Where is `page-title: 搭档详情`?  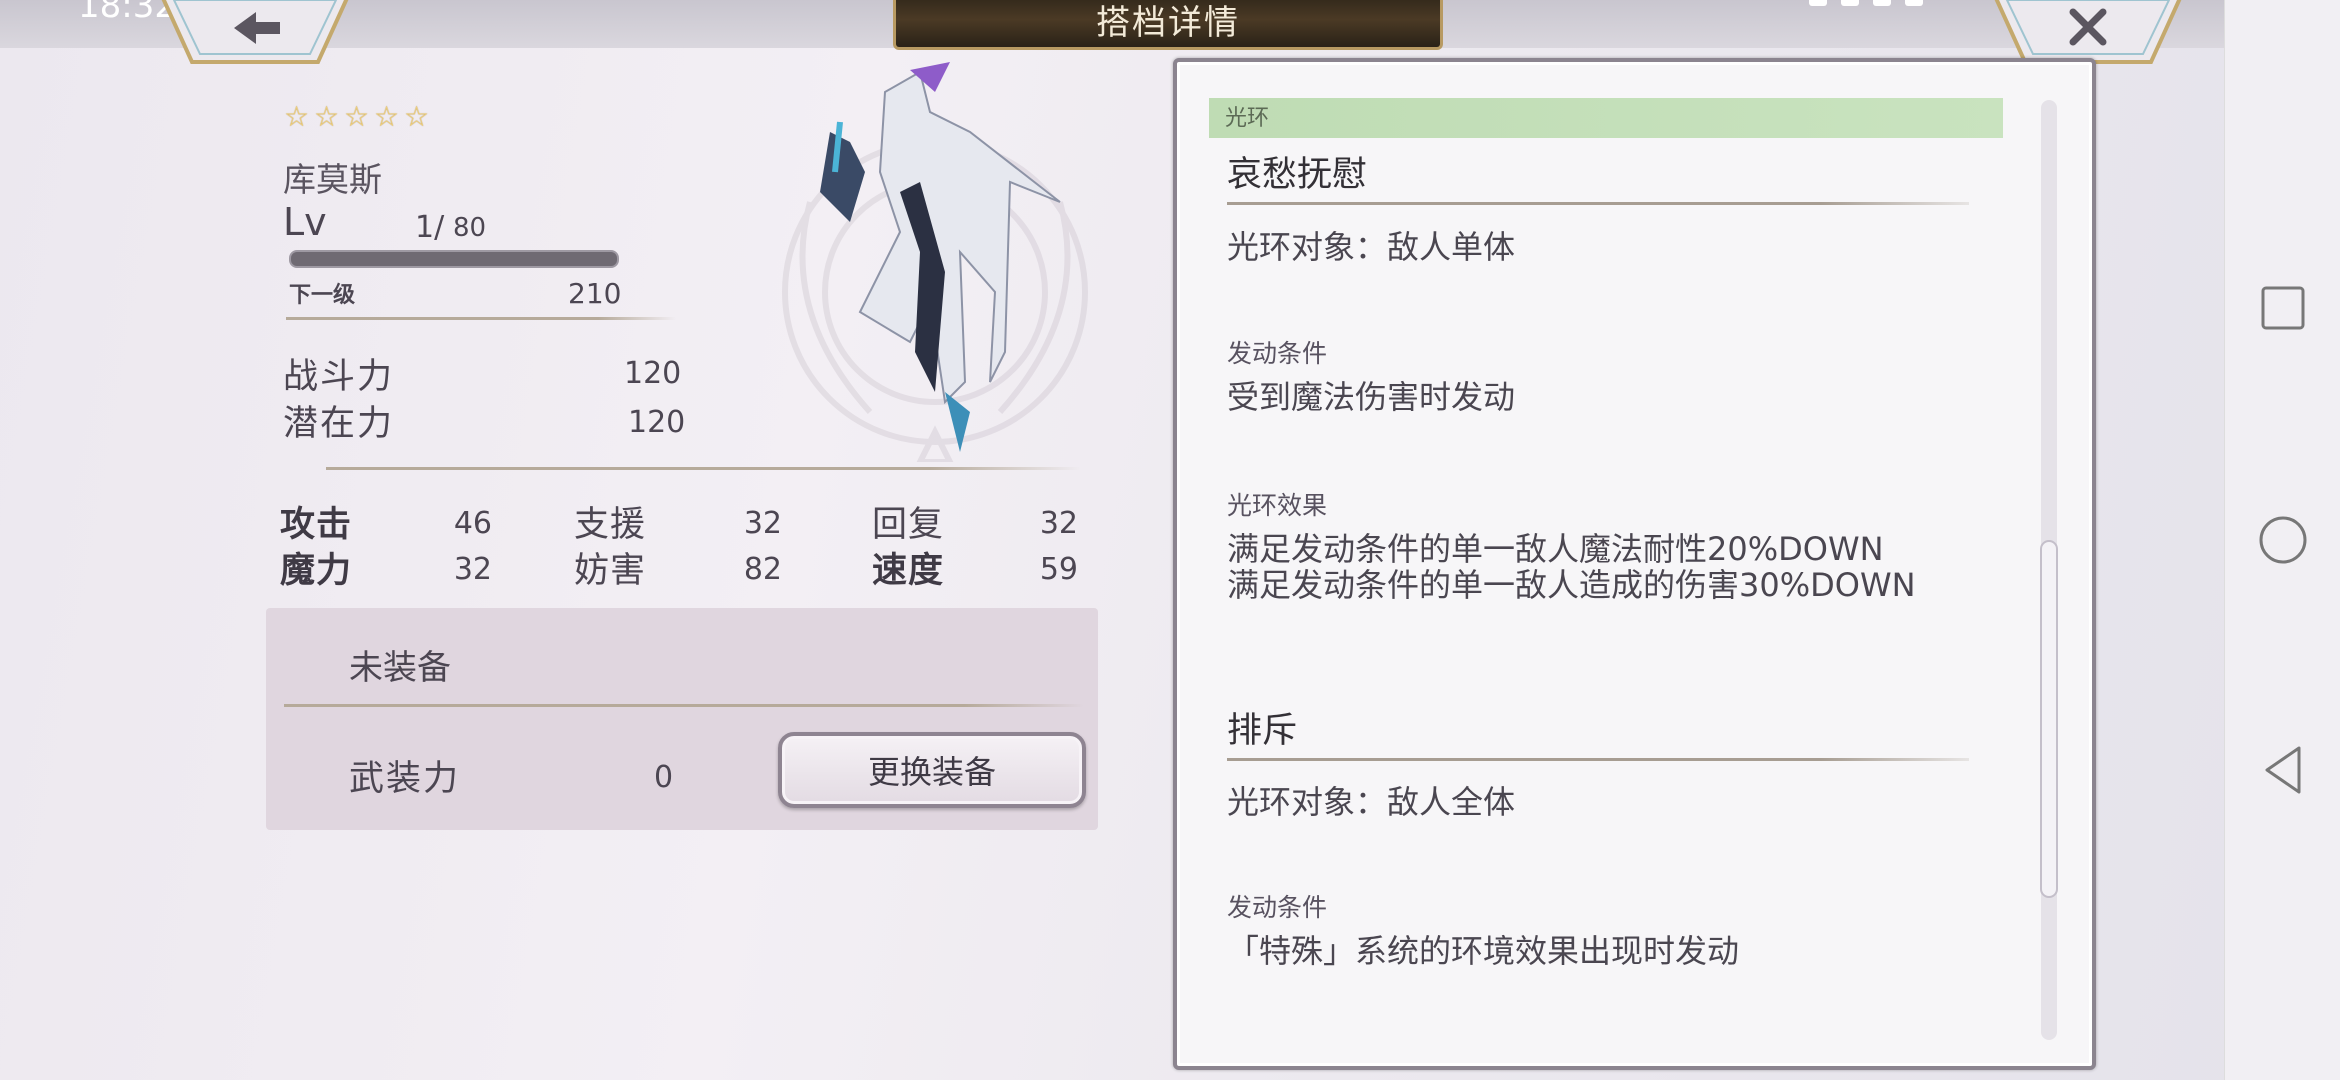
page-title: 搭档详情 is located at coordinates (1168, 25).